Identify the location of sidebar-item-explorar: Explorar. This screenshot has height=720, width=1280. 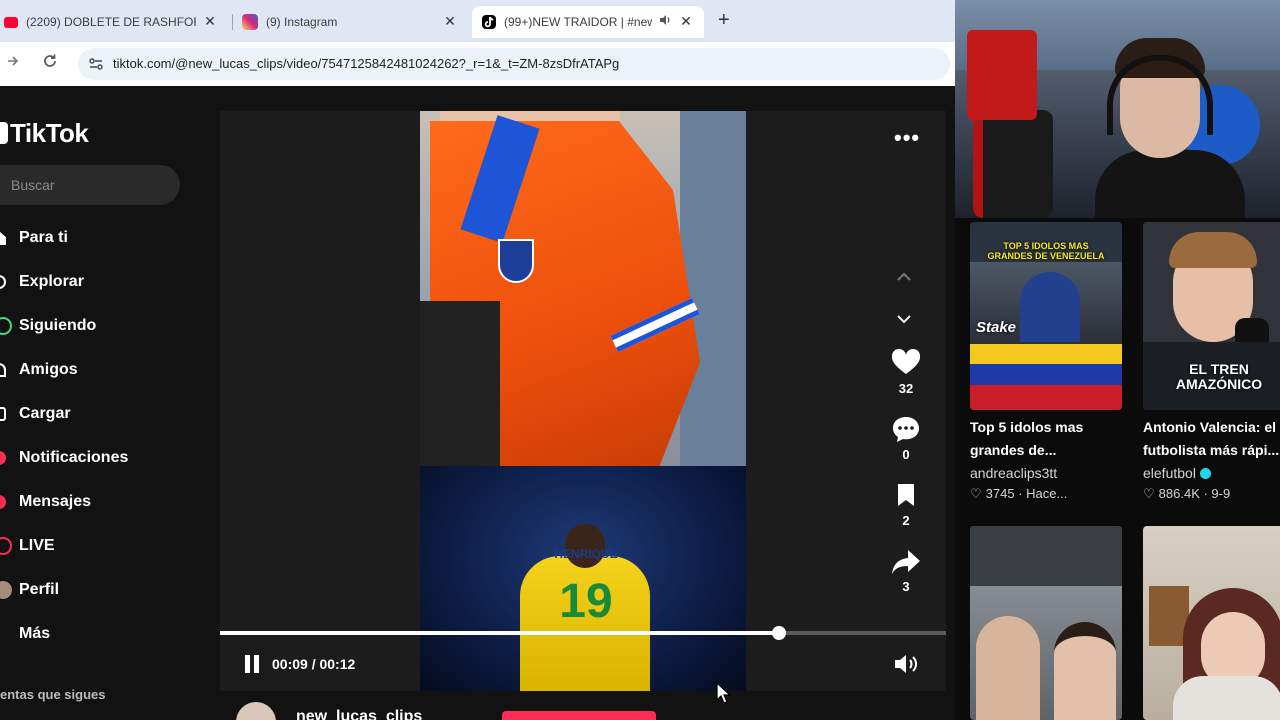
(100, 282).